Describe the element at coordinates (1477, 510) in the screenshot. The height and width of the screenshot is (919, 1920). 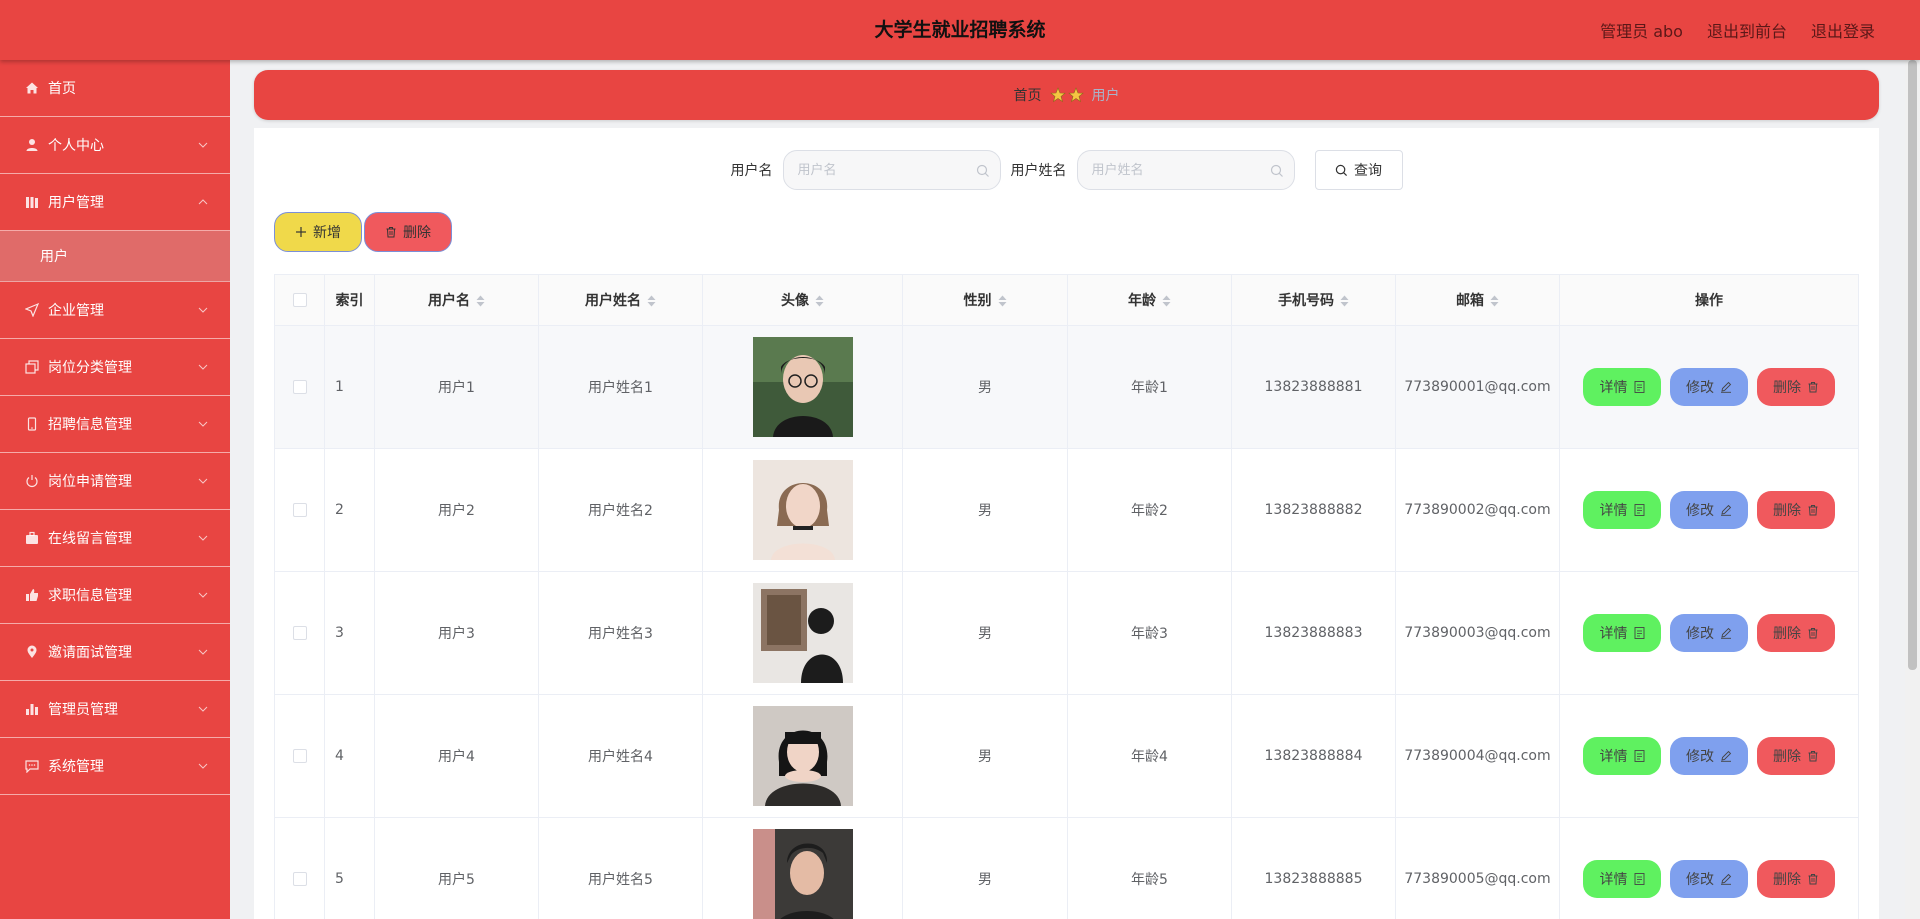
I see `email-cell: 773890002@qq.com` at that location.